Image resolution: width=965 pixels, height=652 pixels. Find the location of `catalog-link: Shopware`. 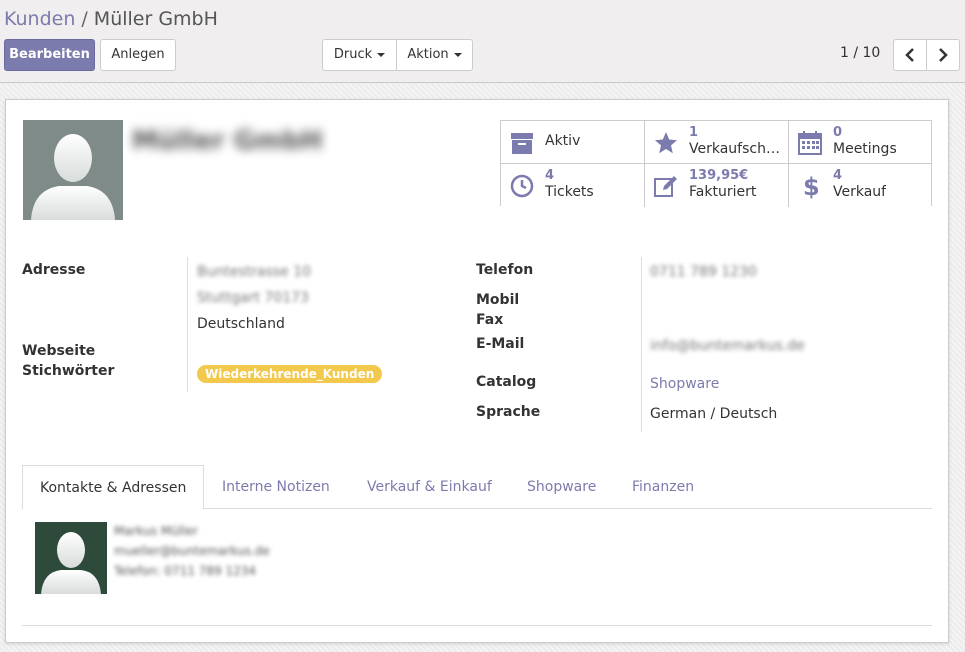

catalog-link: Shopware is located at coordinates (684, 384).